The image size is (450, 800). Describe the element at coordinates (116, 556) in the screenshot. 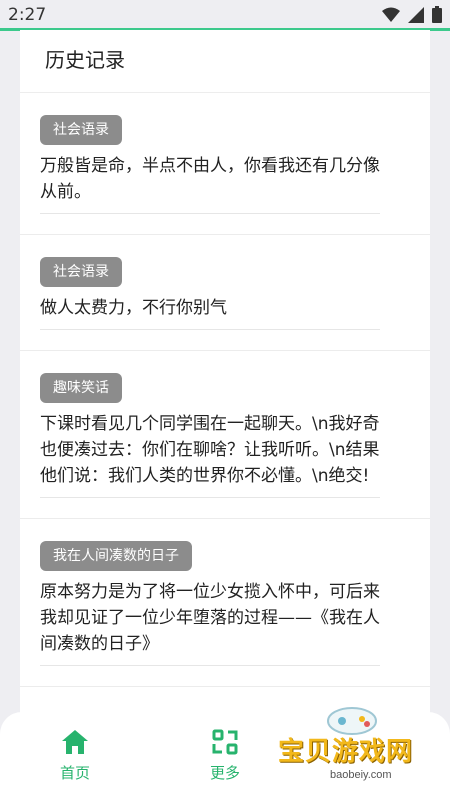

I see `category-tag: 我在人间凑数的日子` at that location.